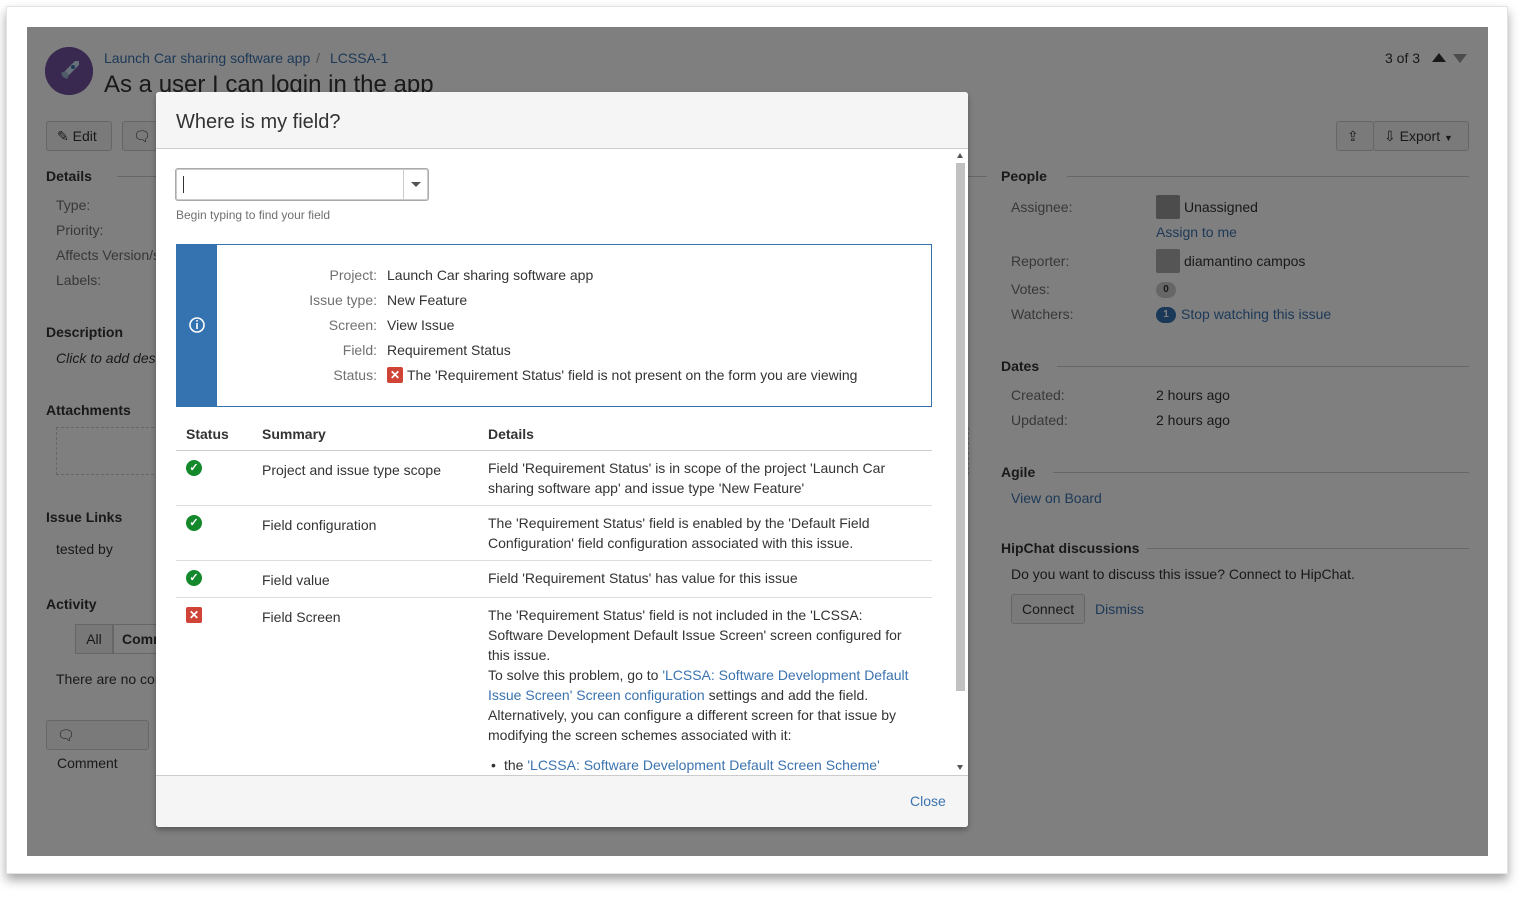 This screenshot has height=904, width=1521. Describe the element at coordinates (490, 275) in the screenshot. I see `info-project-value: Launch Car sharing software app` at that location.